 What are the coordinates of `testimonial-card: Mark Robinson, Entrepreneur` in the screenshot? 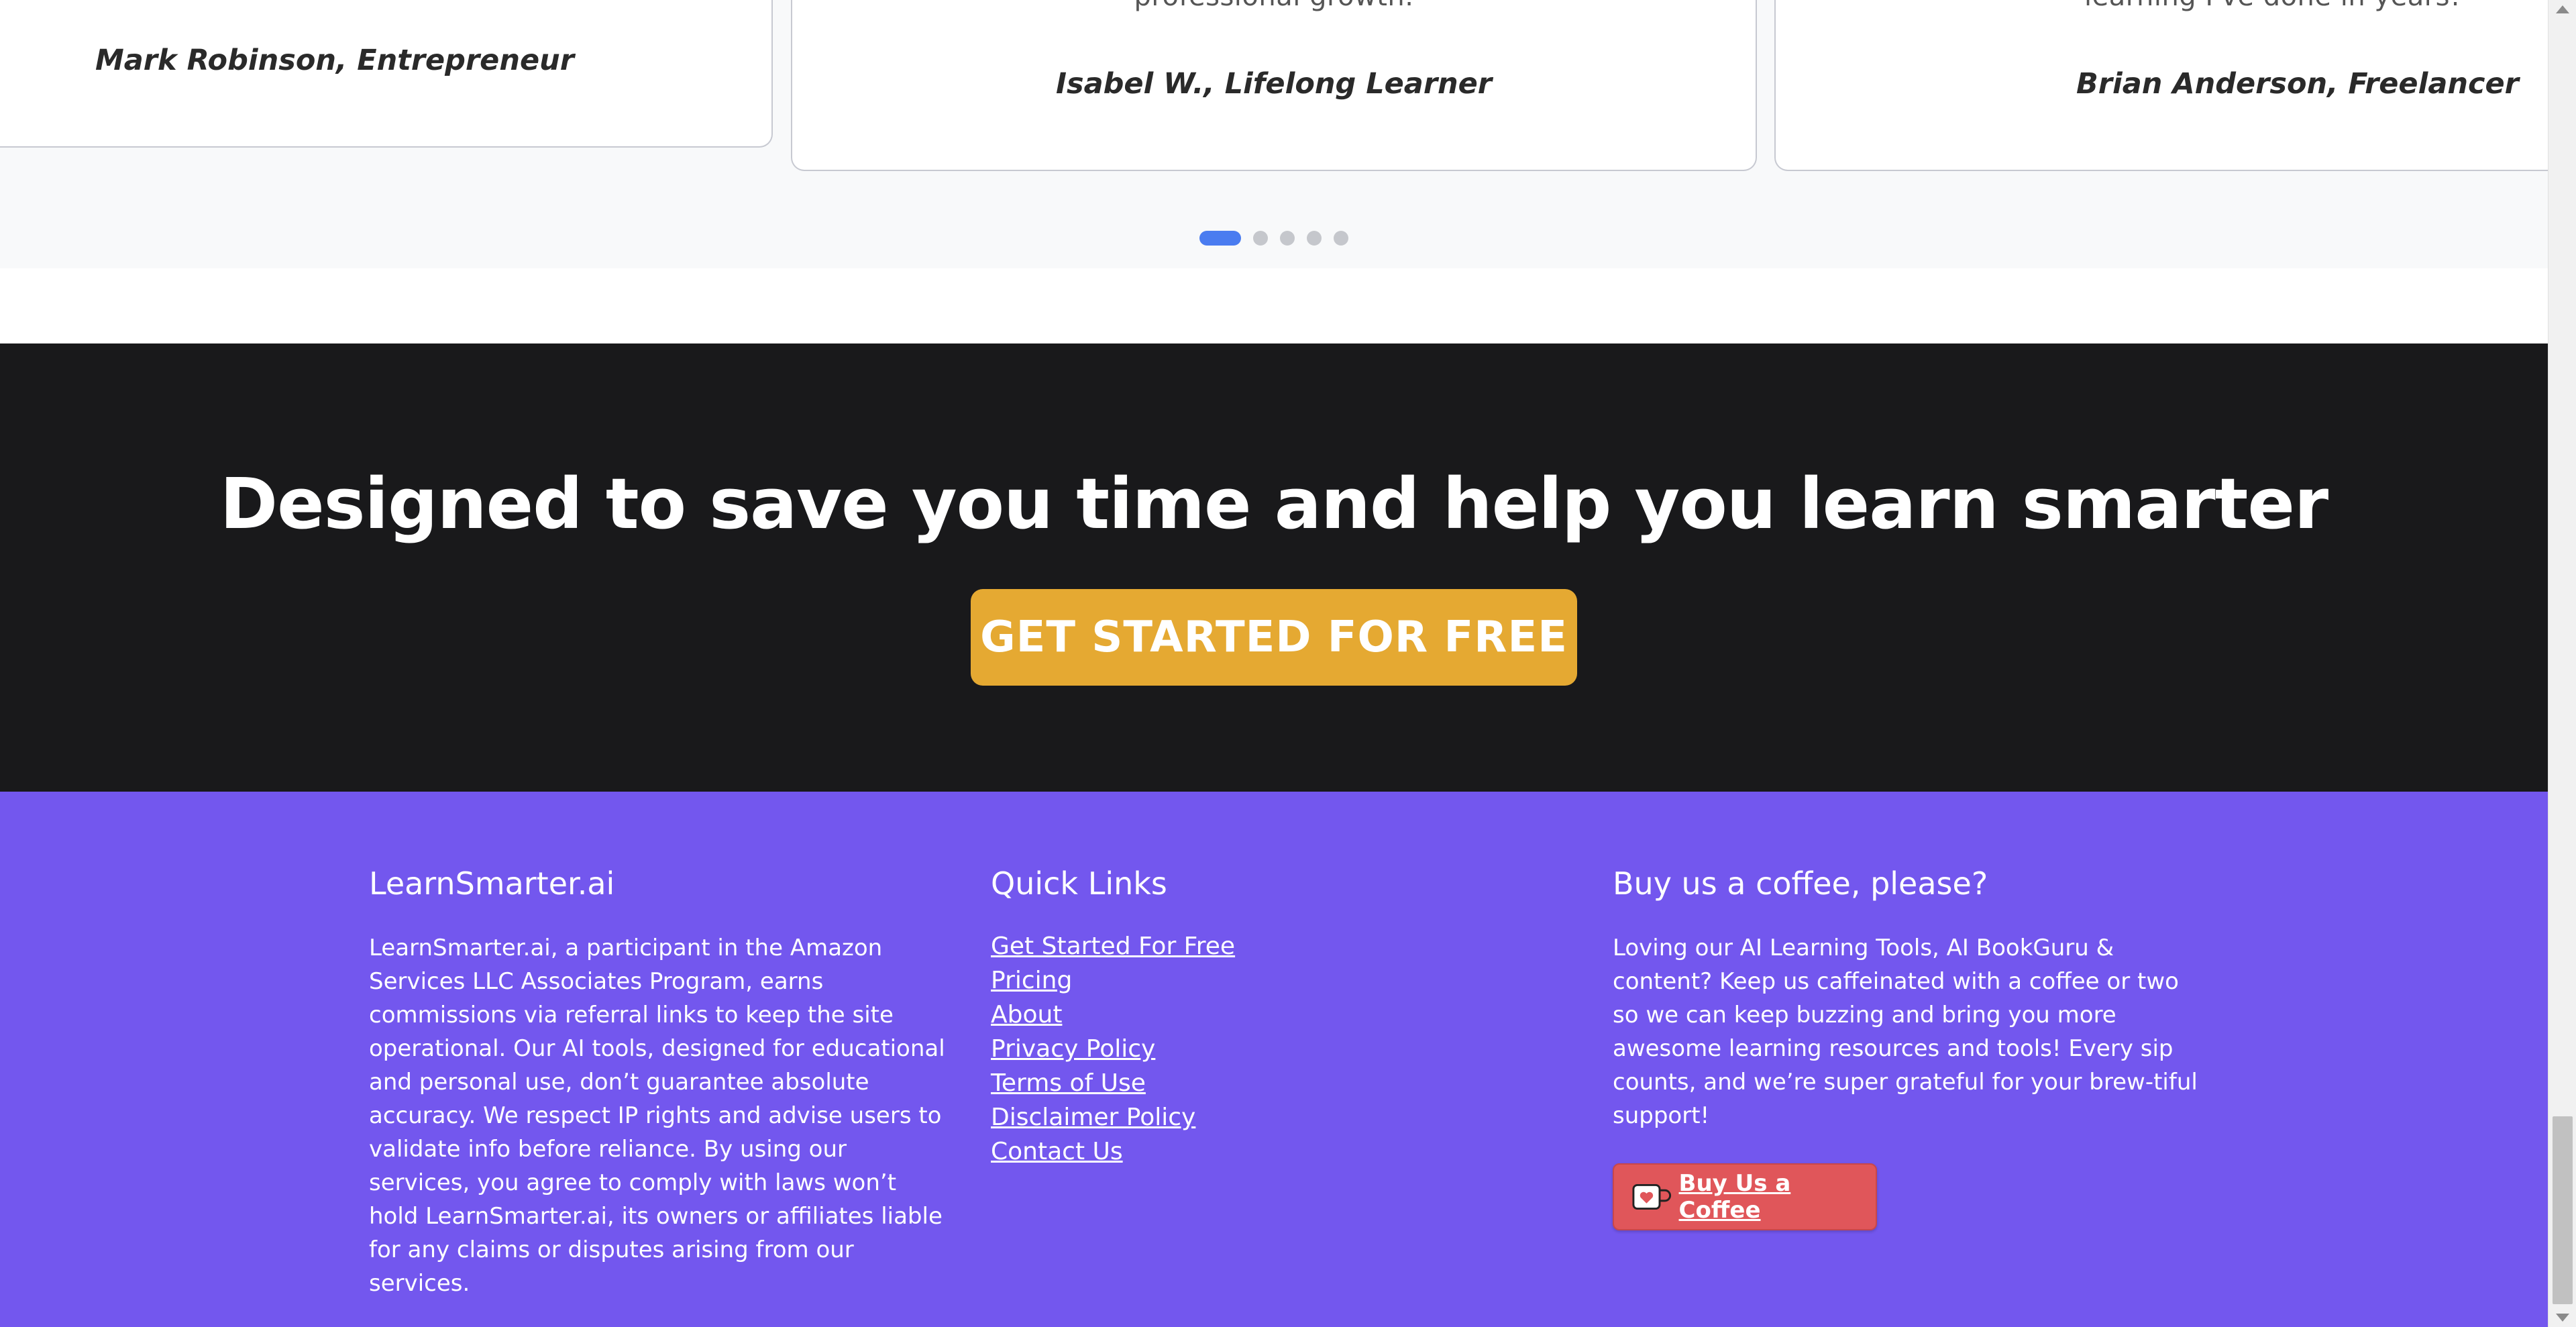 It's located at (386, 74).